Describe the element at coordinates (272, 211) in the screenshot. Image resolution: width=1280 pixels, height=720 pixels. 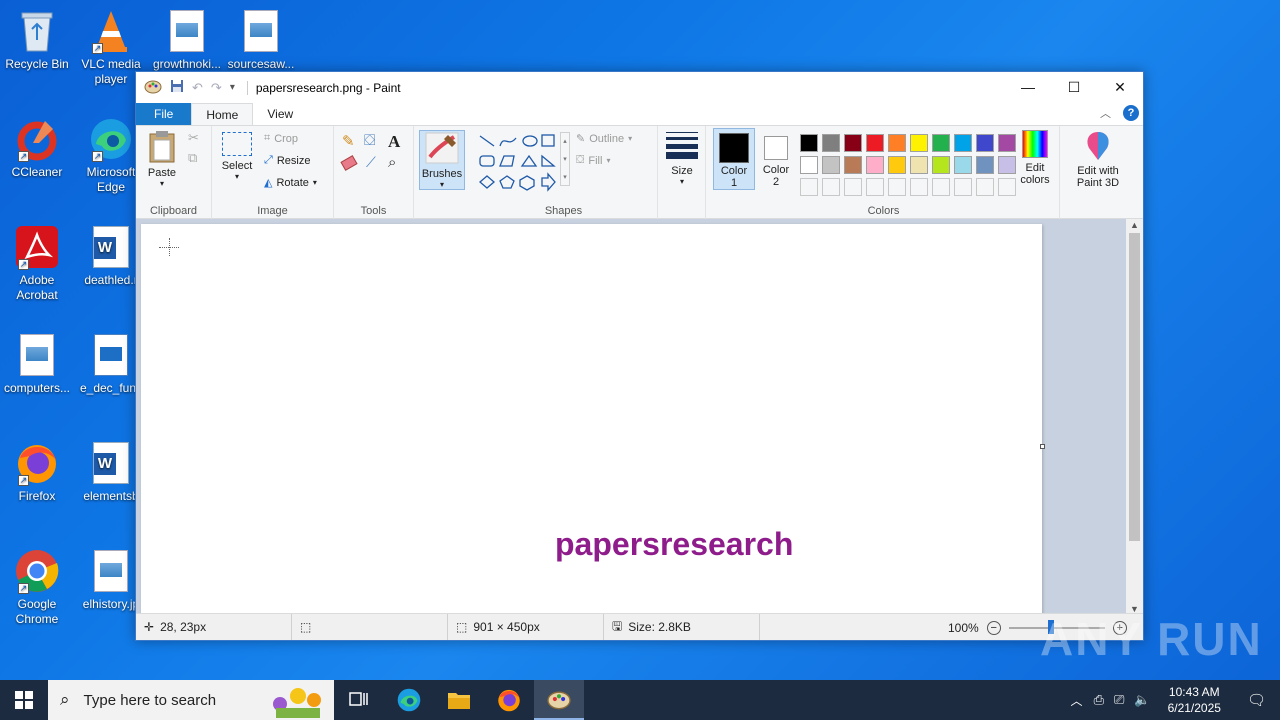
I see `image-group-label: Image` at that location.